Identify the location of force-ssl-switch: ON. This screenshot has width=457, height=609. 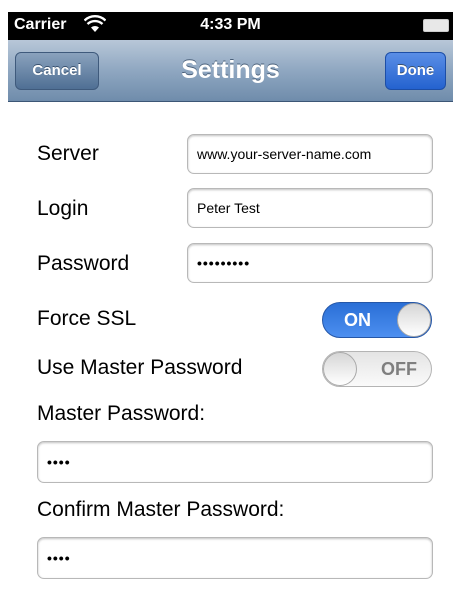
(377, 320).